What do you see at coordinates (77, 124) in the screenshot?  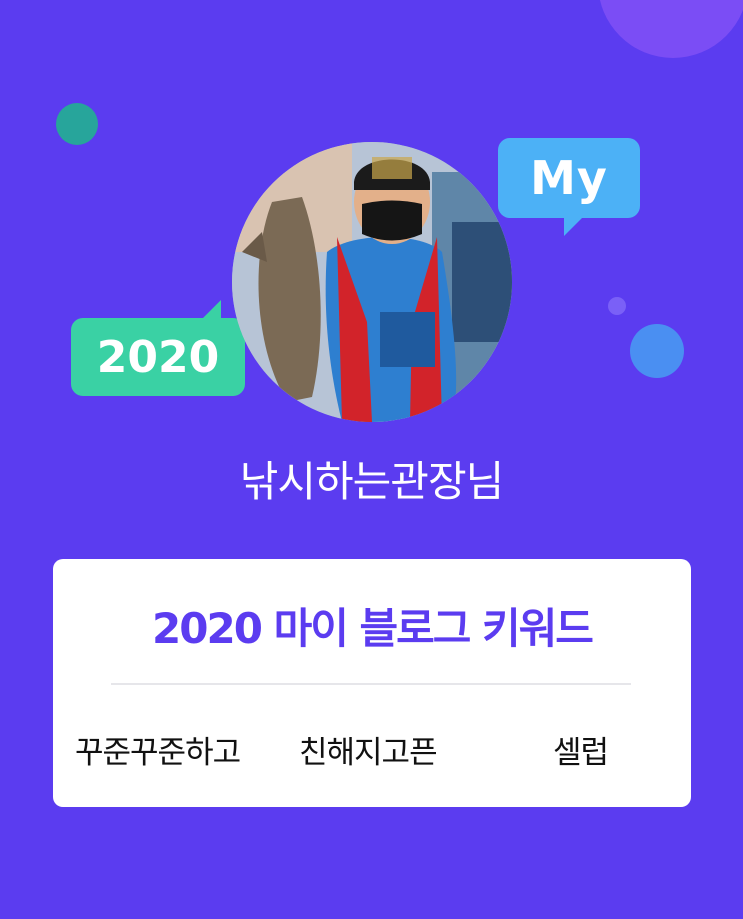 I see `decorative-dot-teal` at bounding box center [77, 124].